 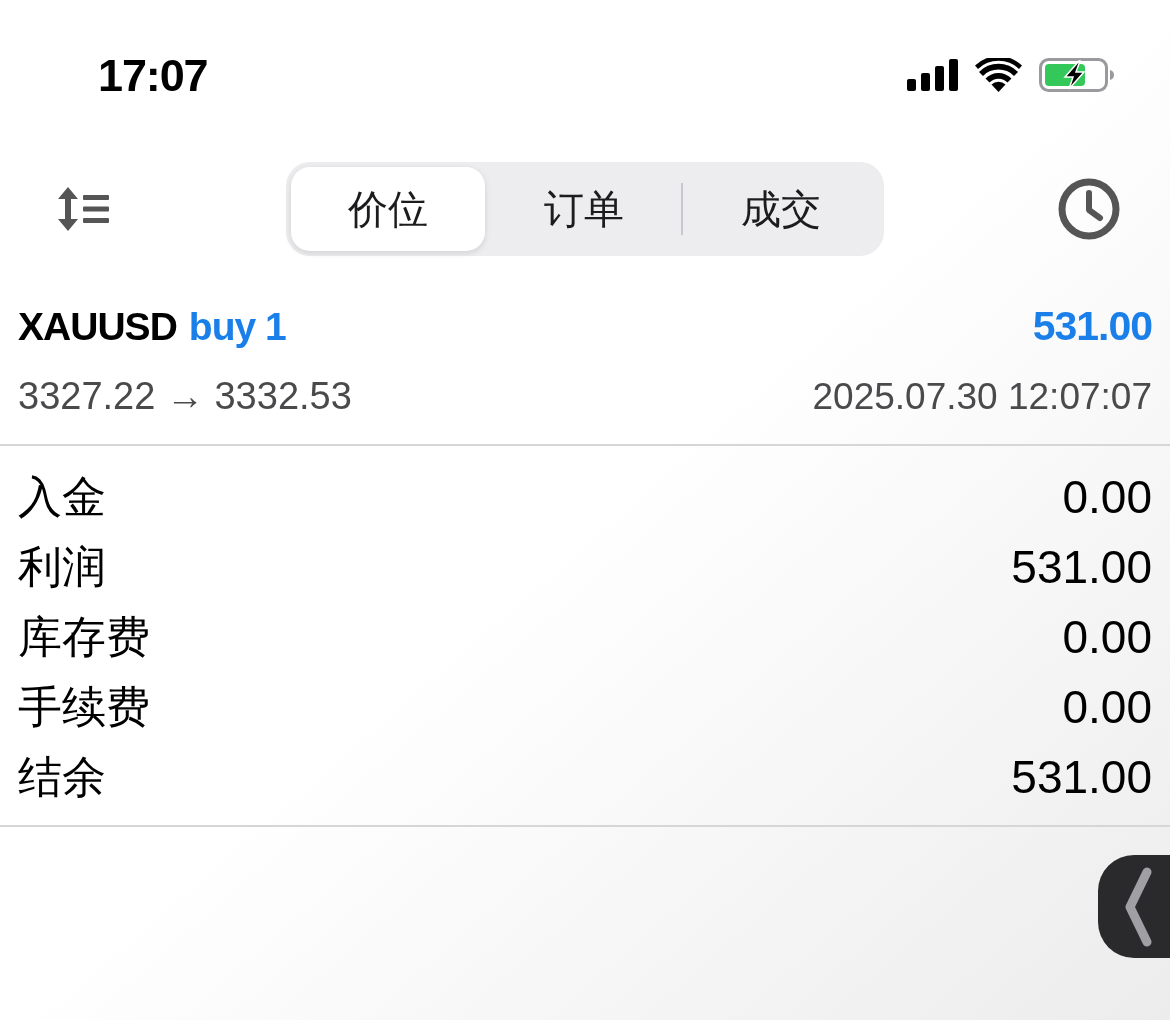 What do you see at coordinates (982, 396) in the screenshot?
I see `deal-time: 2025.07.30 12:07:07` at bounding box center [982, 396].